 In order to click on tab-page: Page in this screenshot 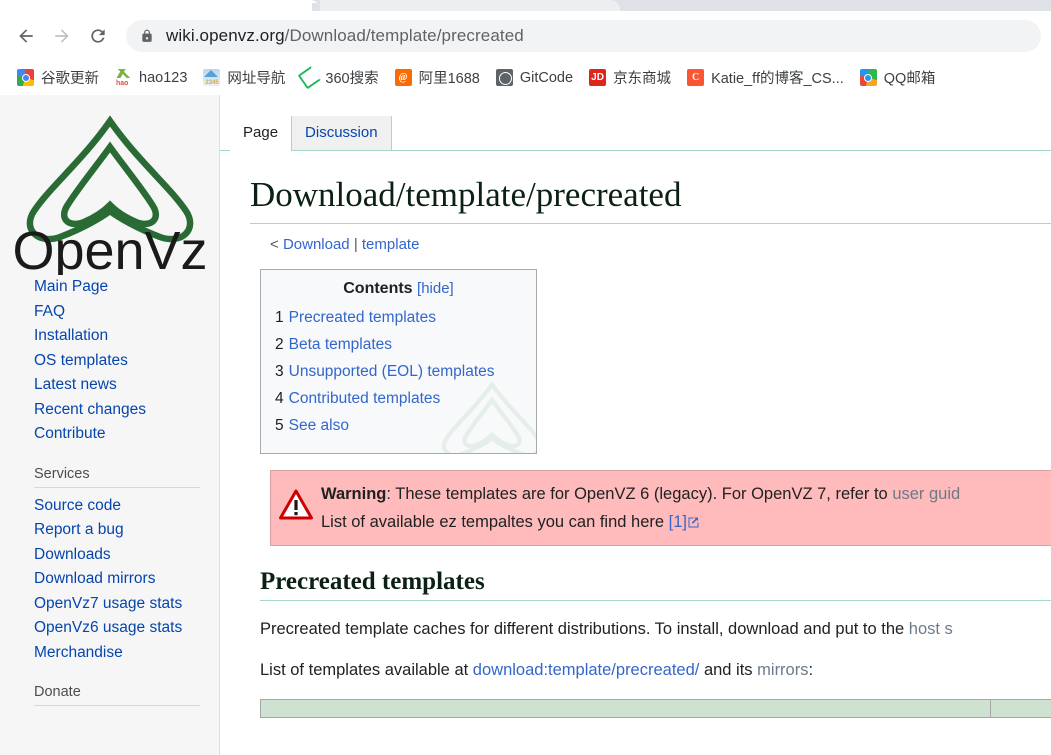, I will do `click(261, 133)`.